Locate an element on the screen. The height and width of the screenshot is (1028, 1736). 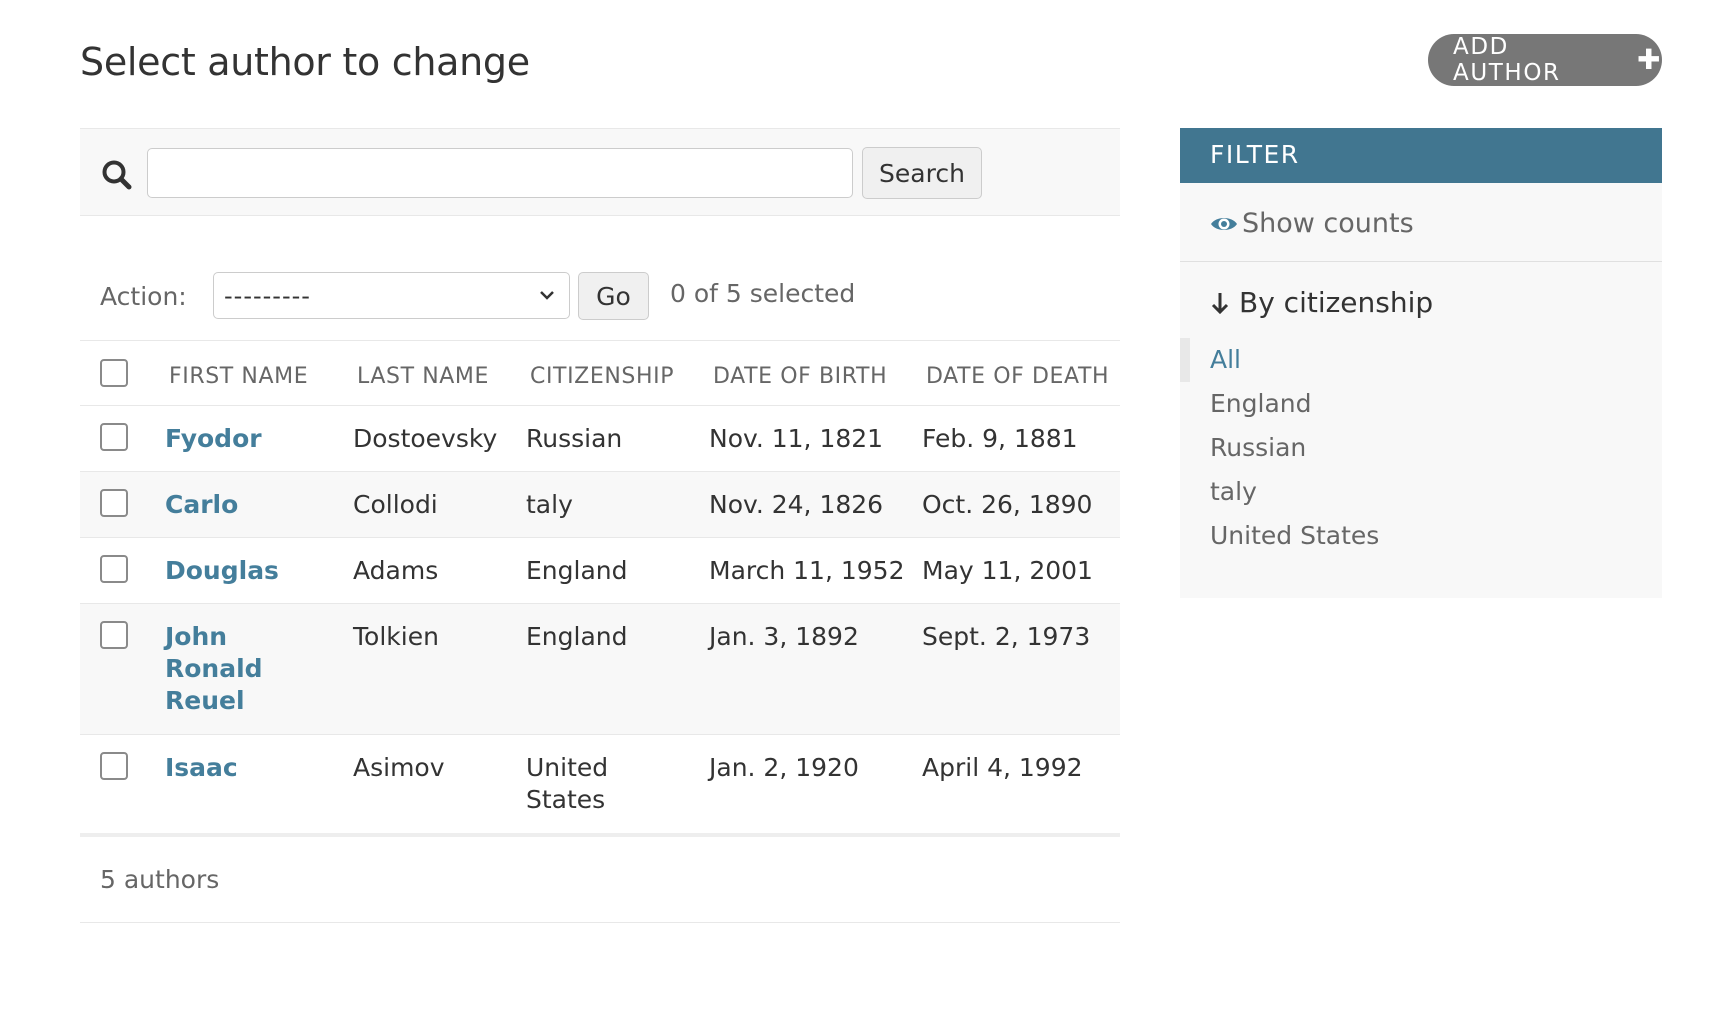
filter-header: FILTER is located at coordinates (1421, 155).